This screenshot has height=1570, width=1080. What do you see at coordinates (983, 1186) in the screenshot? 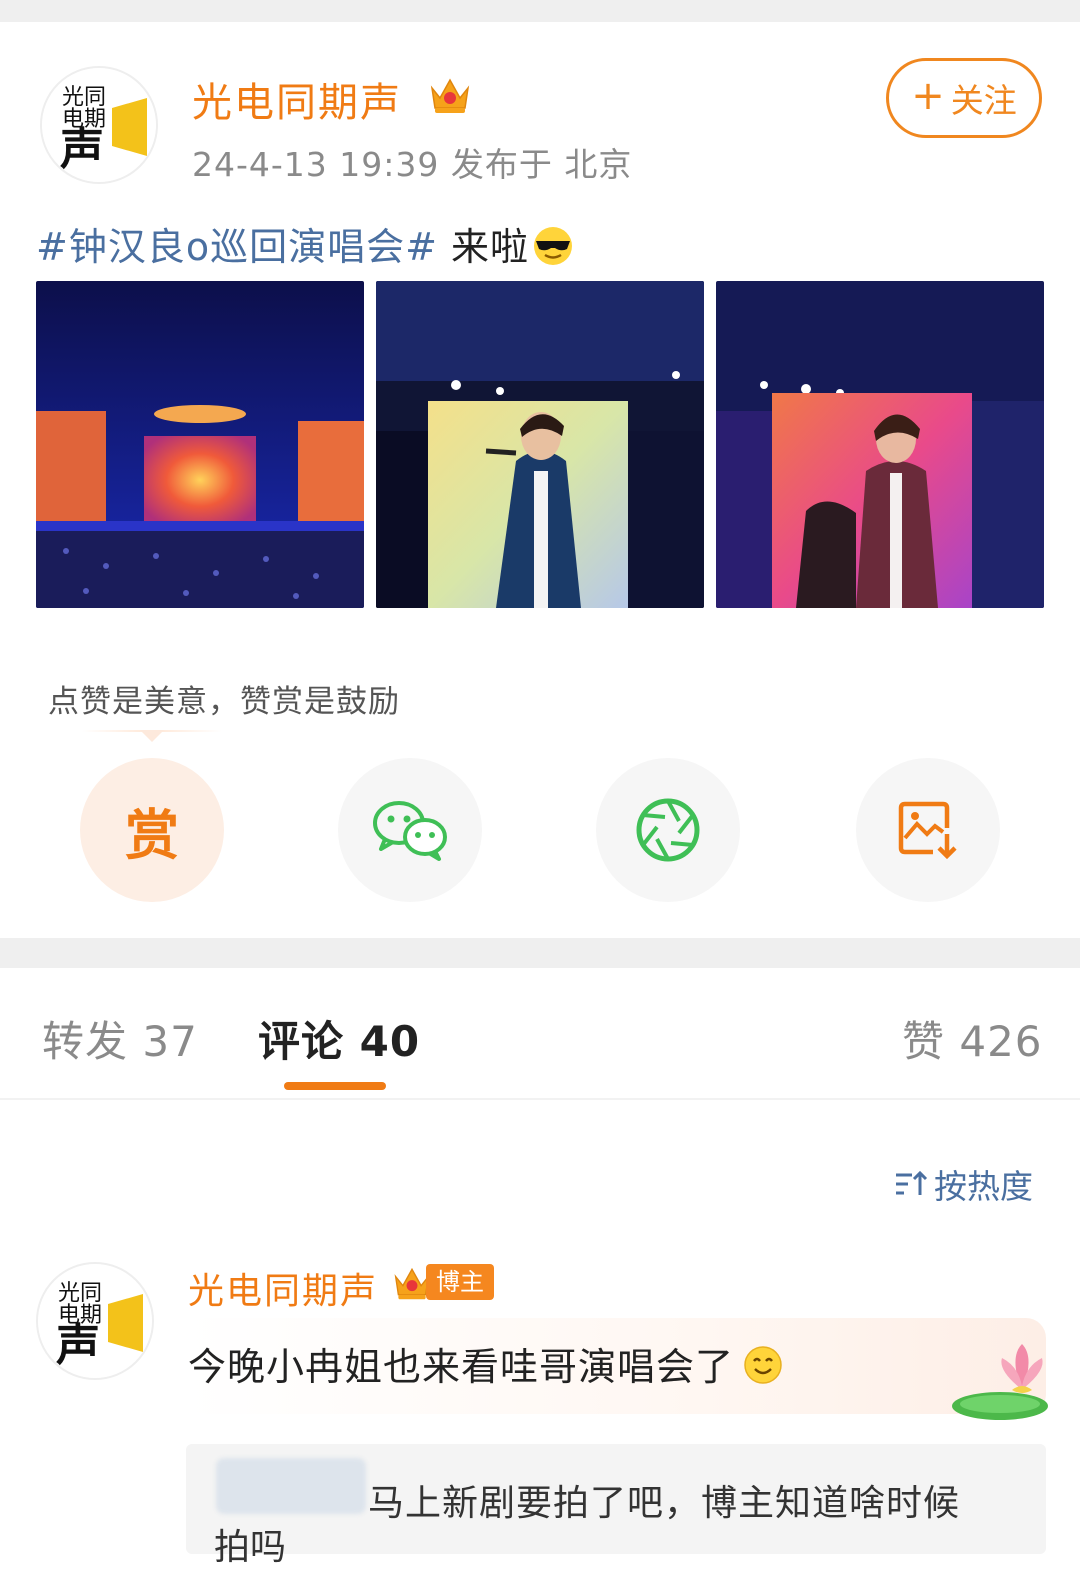
I see `sort-label: 按热度` at bounding box center [983, 1186].